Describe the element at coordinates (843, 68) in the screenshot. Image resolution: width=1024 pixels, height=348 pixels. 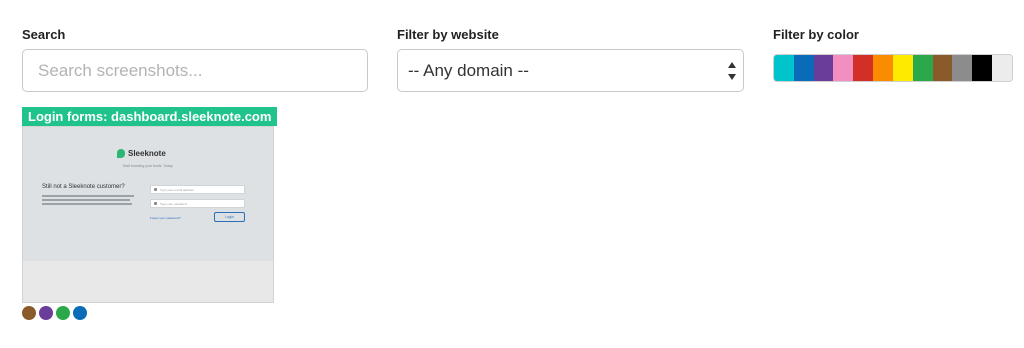
I see `color-swatch-pink` at that location.